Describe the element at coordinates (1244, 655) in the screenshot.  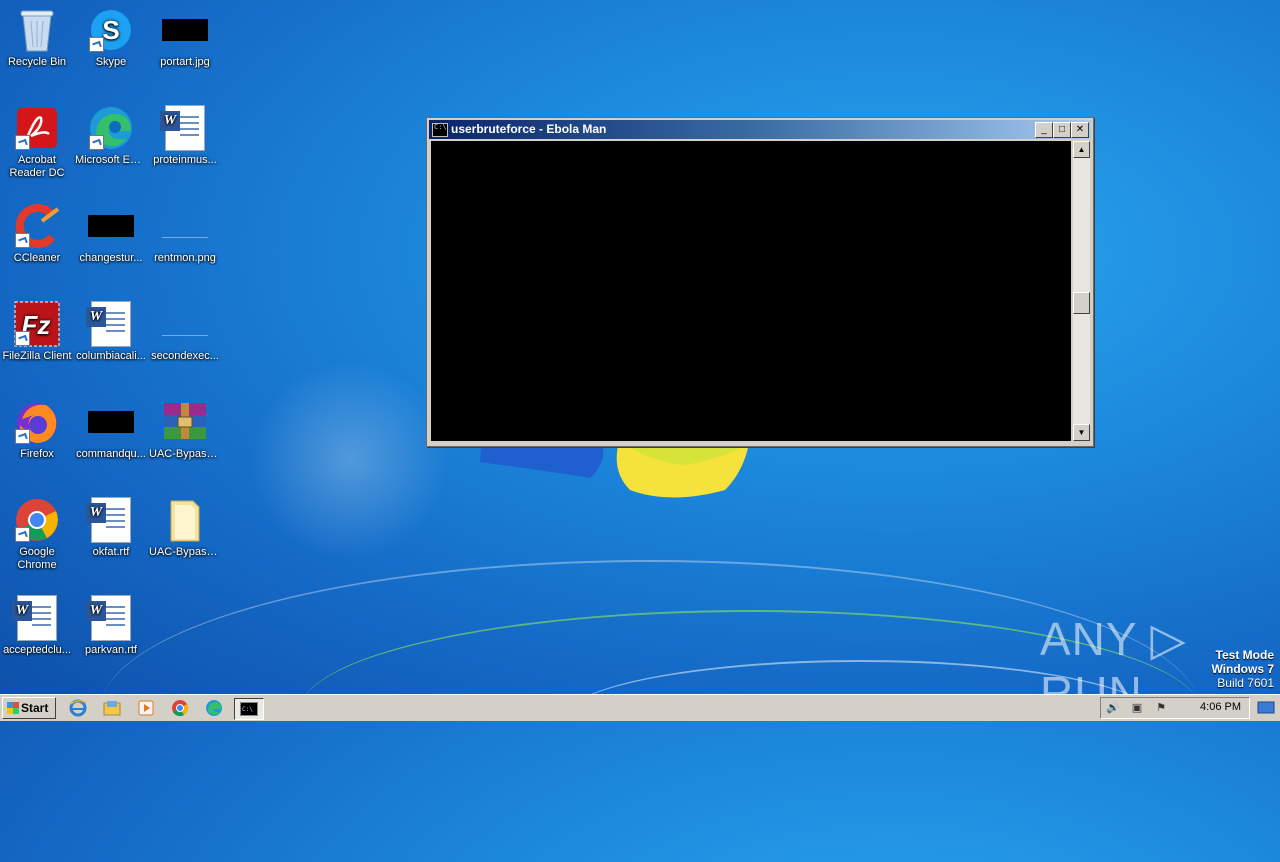
I see `test-mode-line: Test Mode` at that location.